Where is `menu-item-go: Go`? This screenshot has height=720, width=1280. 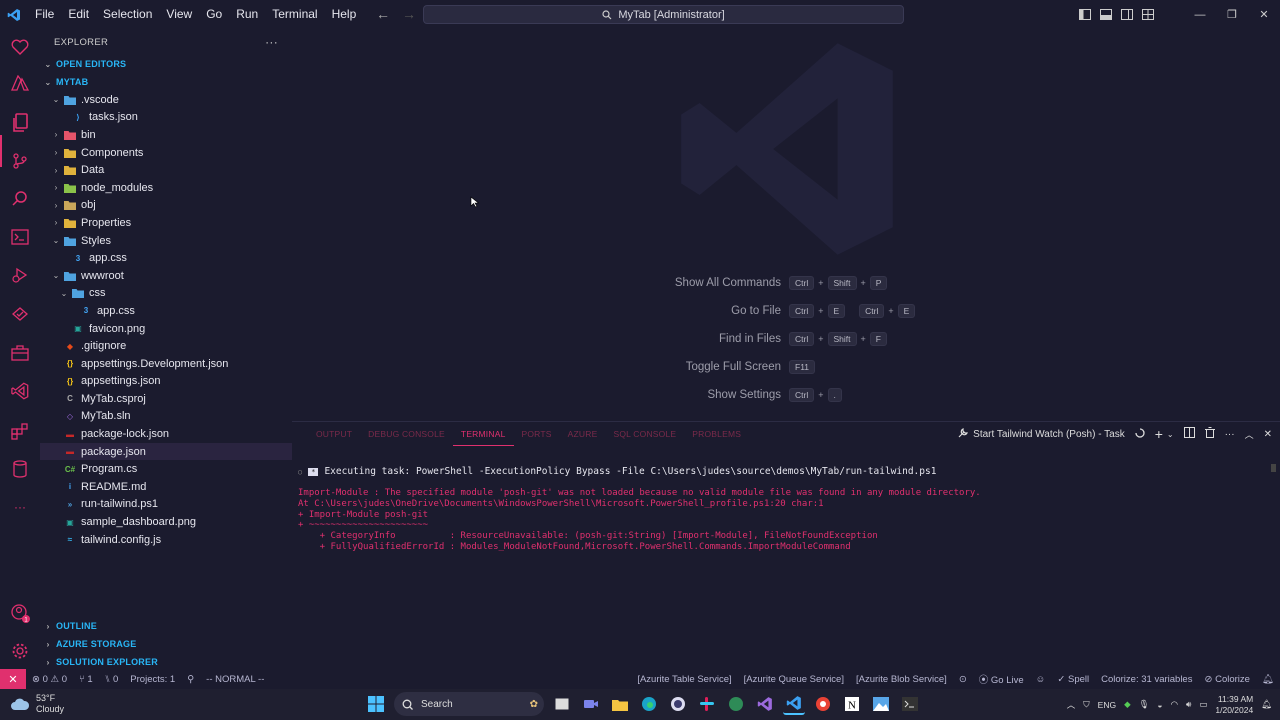 menu-item-go: Go is located at coordinates (214, 14).